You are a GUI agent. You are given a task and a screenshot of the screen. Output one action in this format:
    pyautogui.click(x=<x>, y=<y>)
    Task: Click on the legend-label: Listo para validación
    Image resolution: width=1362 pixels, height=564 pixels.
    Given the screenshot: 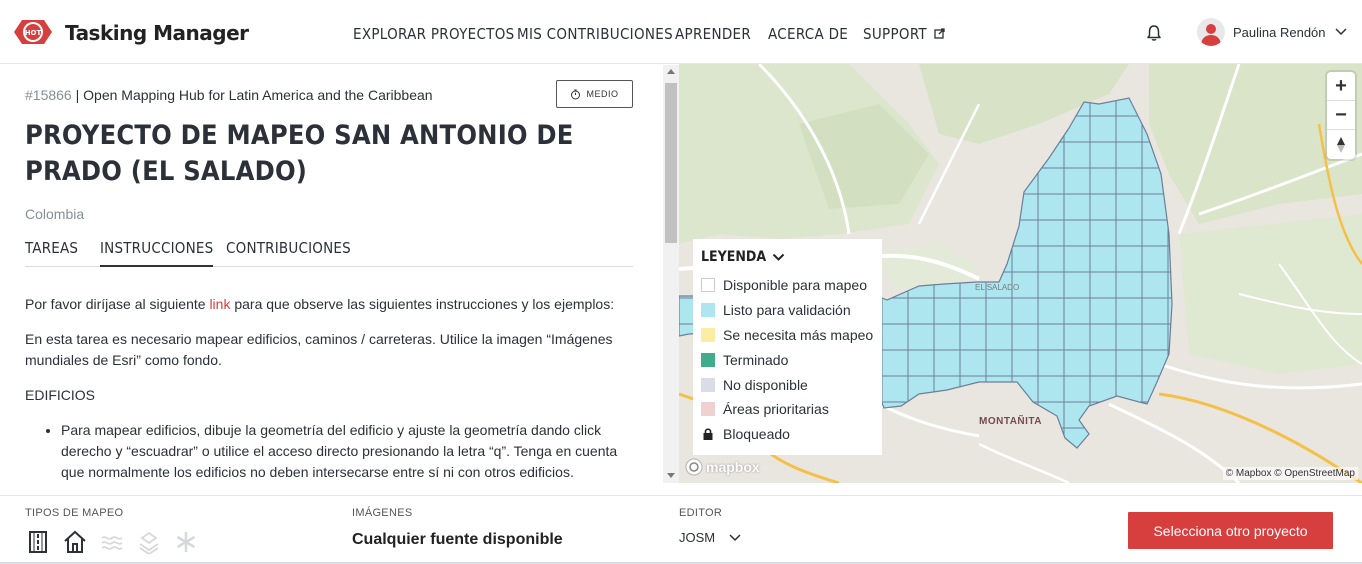 What is the action you would take?
    pyautogui.click(x=787, y=310)
    